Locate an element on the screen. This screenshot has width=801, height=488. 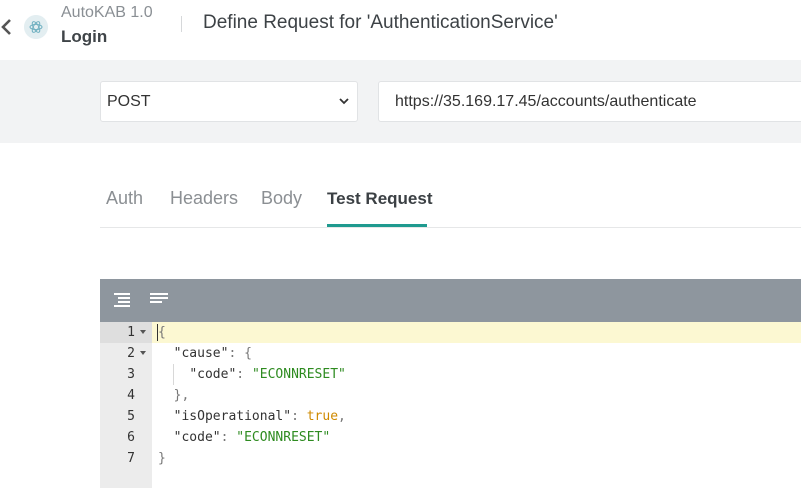
code-line: 6 "code": "ECONNRESET" is located at coordinates (450, 437).